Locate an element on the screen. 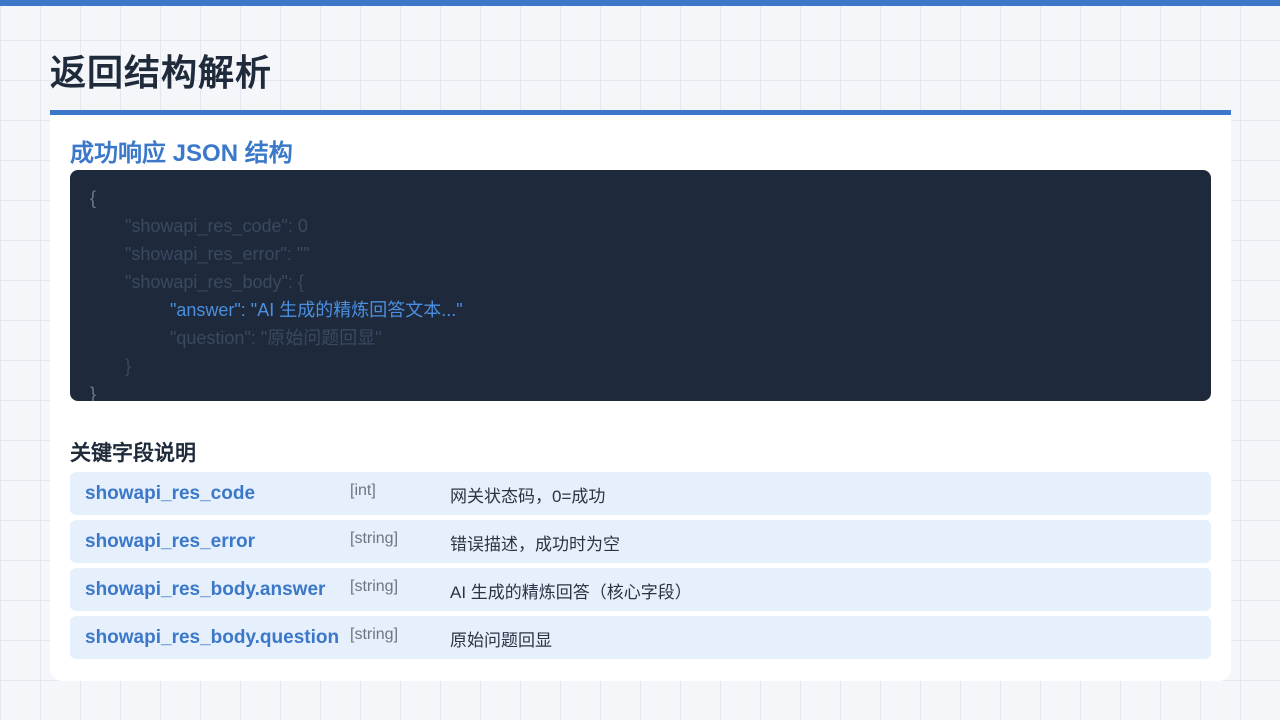 The image size is (1280, 720). code-line: "showapi_res_code": 0 is located at coordinates (216, 226).